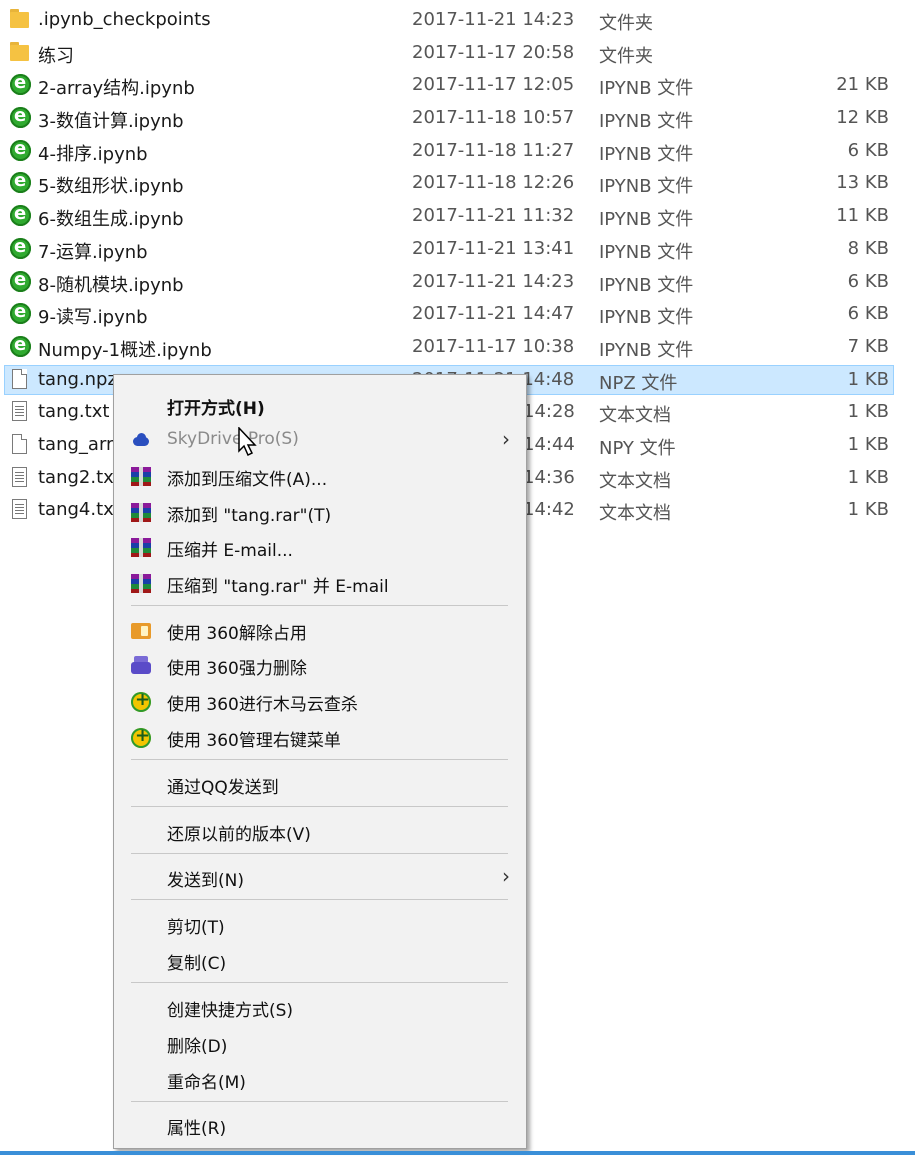 Image resolution: width=915 pixels, height=1158 pixels. I want to click on menu-360-shred: 使用 360强力删除, so click(320, 665).